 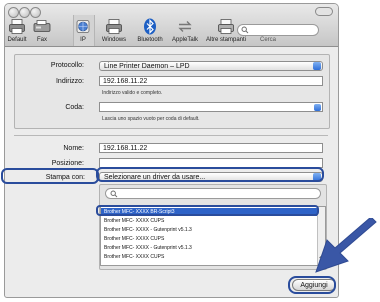 I want to click on toolbar-item-ip: IP, so click(x=83, y=31).